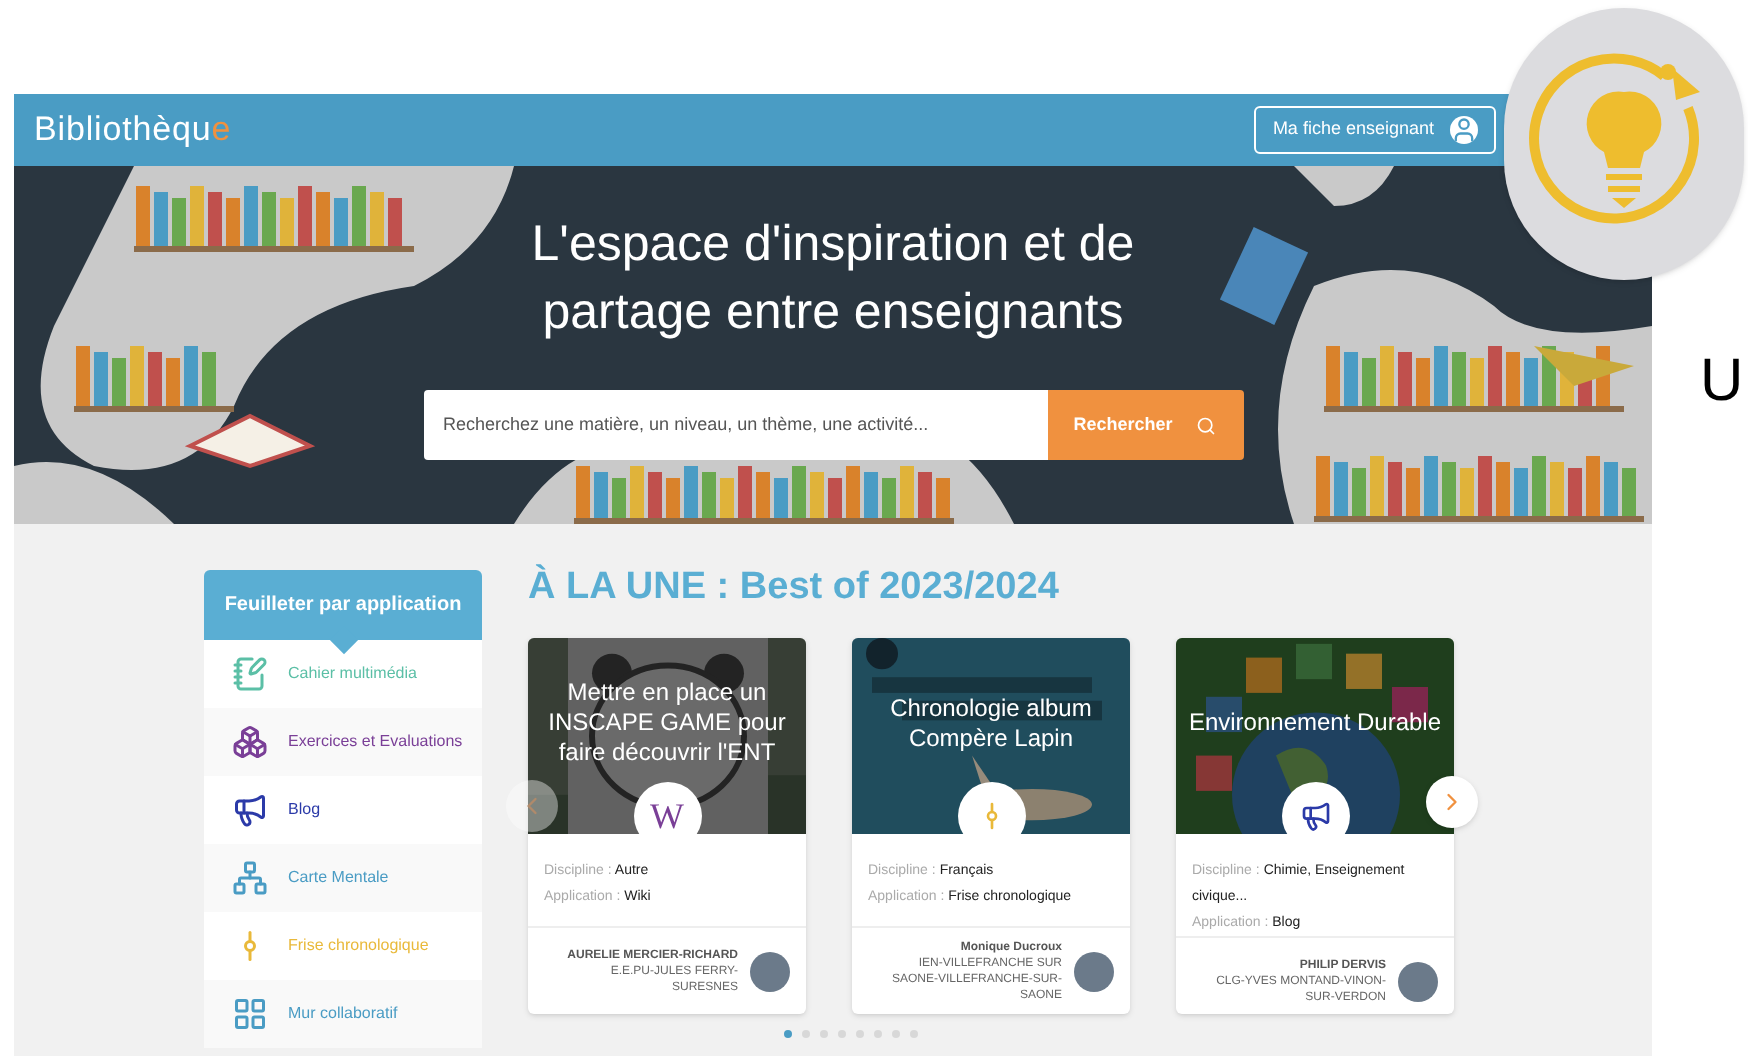 This screenshot has width=1748, height=1056. What do you see at coordinates (1315, 723) in the screenshot?
I see `card-title: Environnement Durable` at bounding box center [1315, 723].